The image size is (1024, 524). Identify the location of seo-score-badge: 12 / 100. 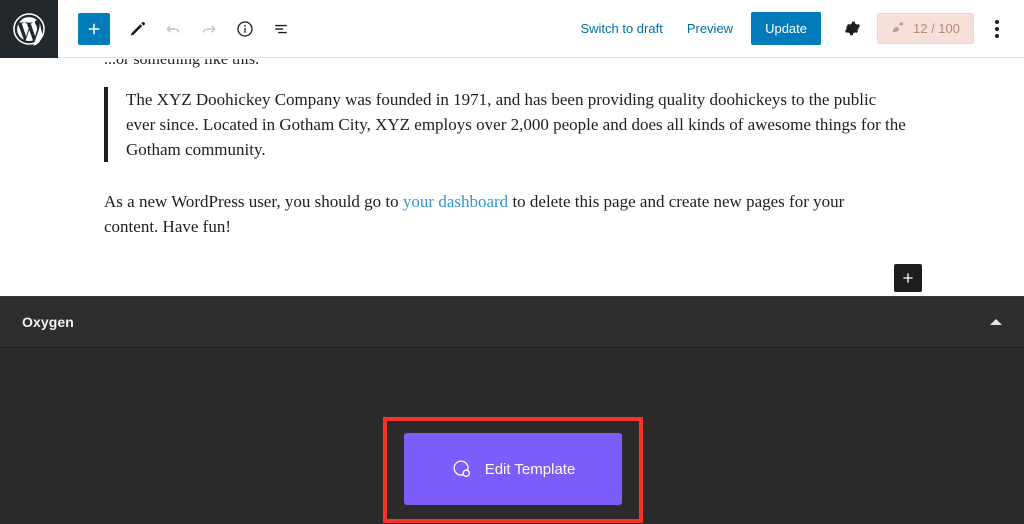
(925, 28).